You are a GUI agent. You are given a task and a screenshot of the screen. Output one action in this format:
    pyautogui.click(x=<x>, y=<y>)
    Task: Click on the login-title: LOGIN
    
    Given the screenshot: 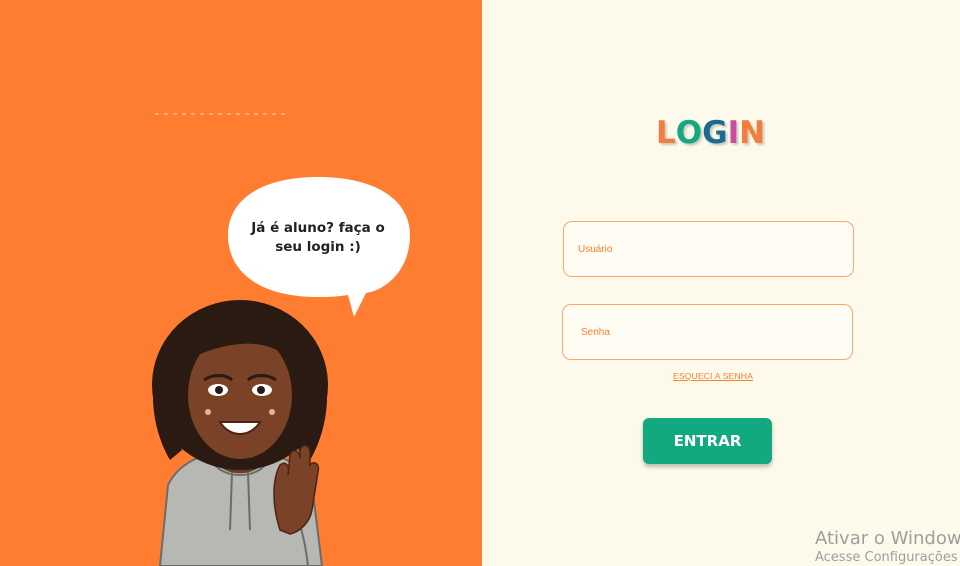 What is the action you would take?
    pyautogui.click(x=710, y=133)
    